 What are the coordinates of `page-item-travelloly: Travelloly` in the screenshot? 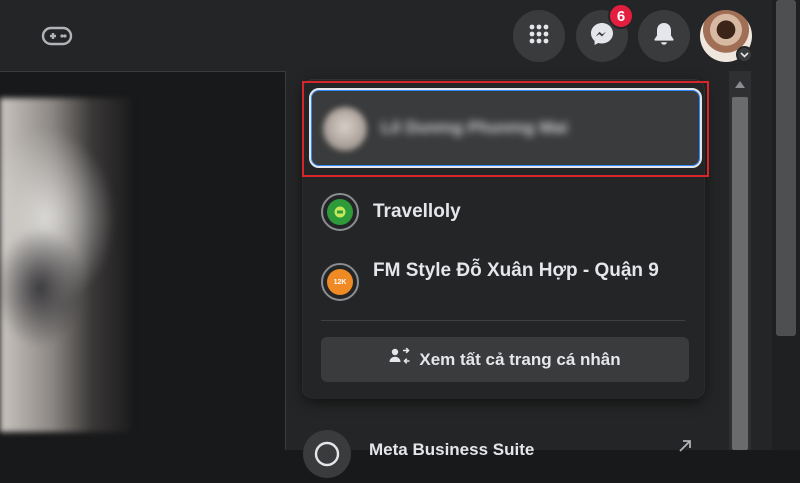 It's located at (391, 212).